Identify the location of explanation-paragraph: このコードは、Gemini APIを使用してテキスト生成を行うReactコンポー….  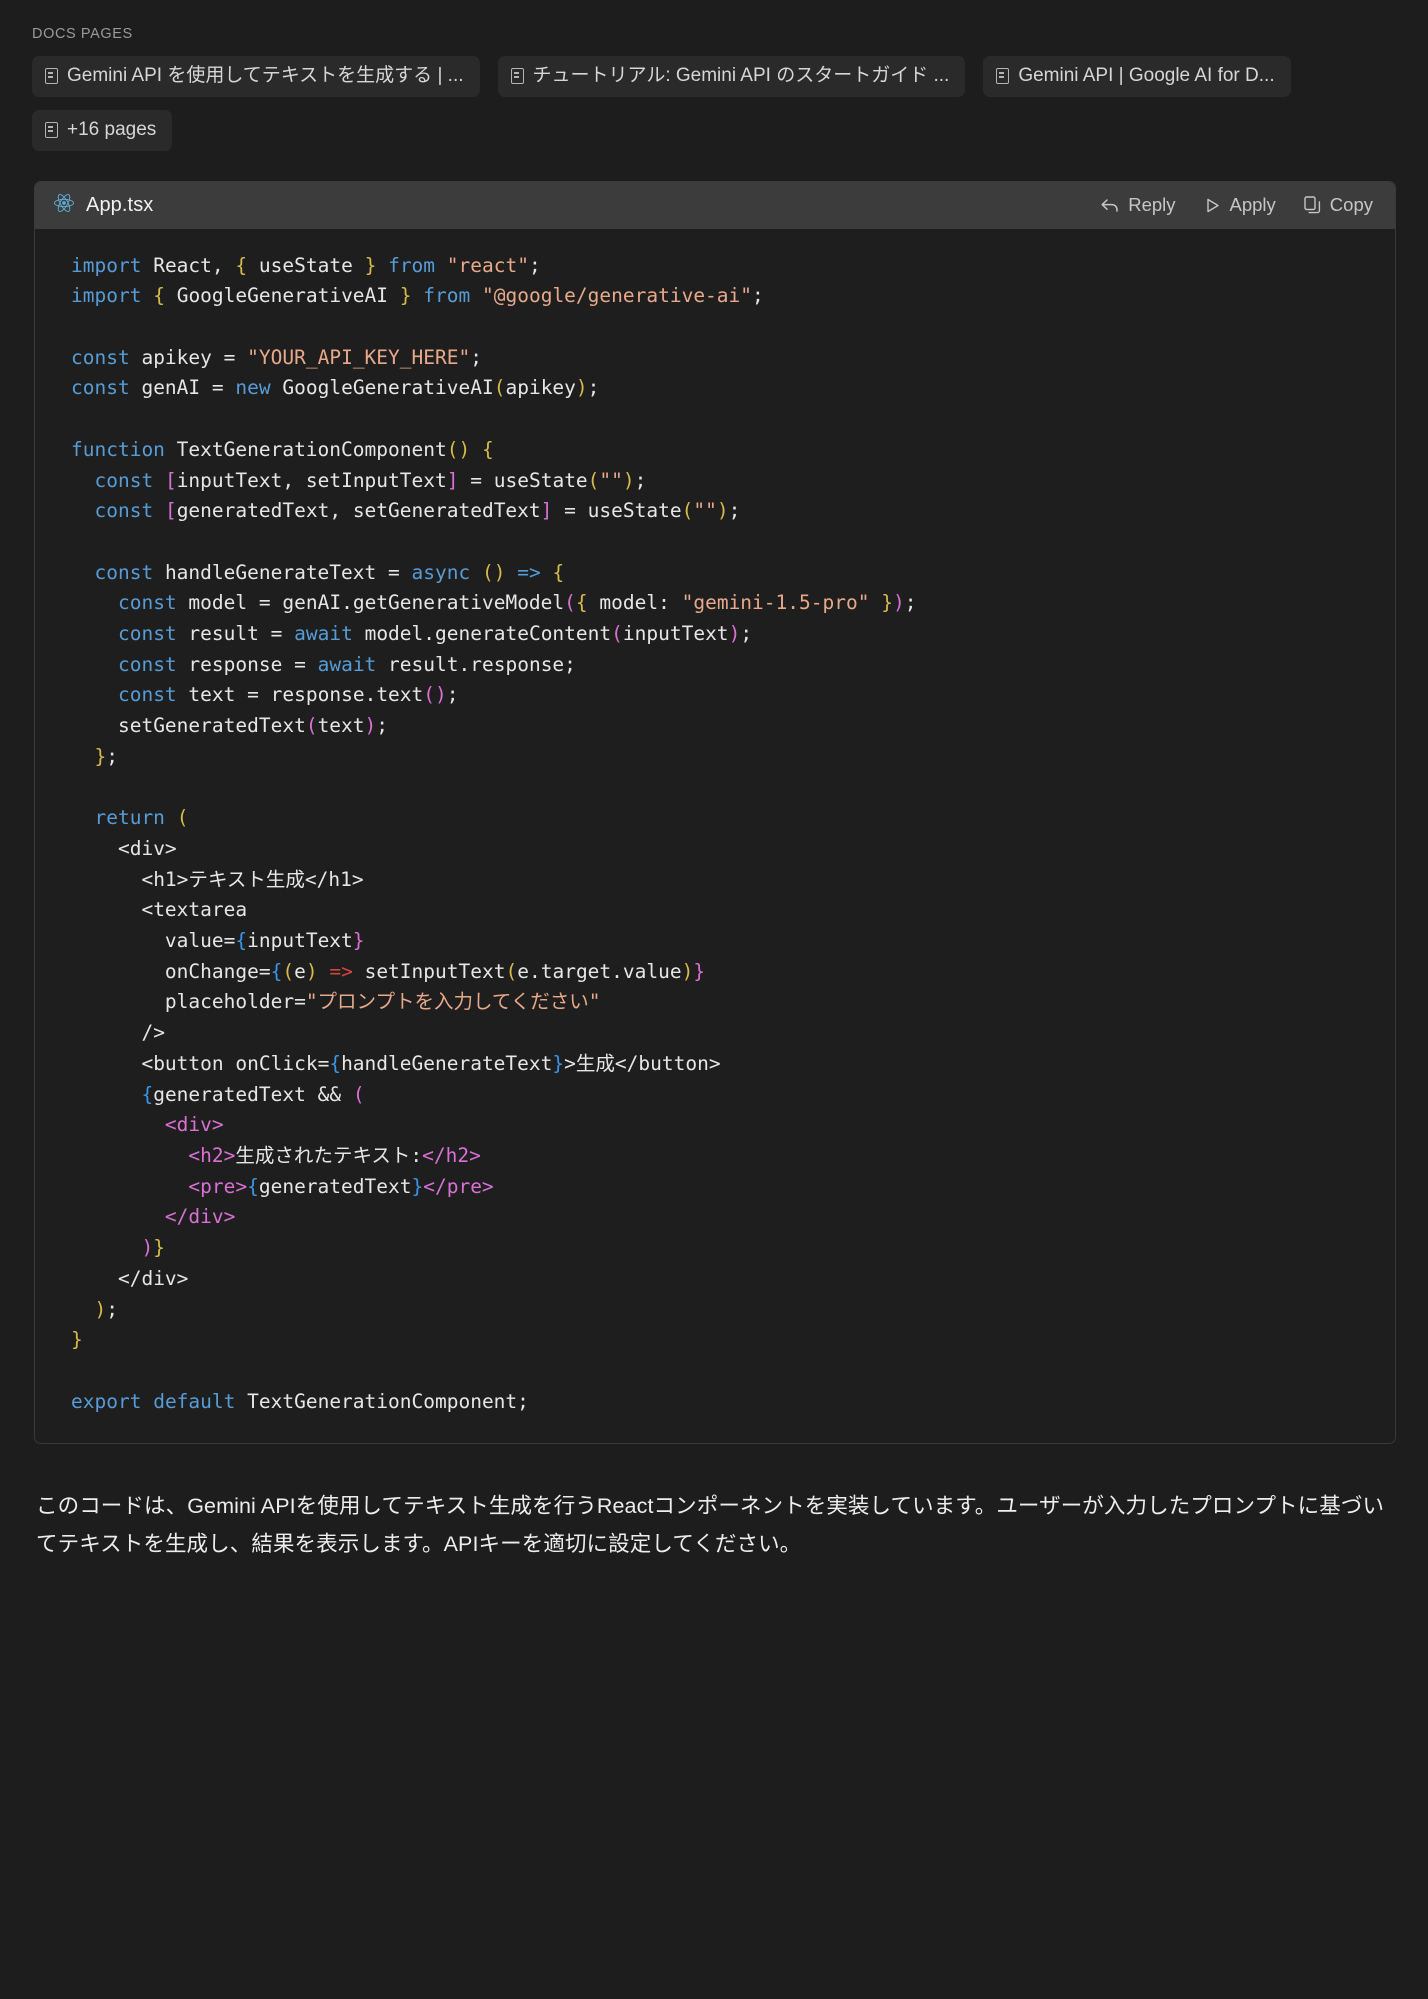
(710, 1525).